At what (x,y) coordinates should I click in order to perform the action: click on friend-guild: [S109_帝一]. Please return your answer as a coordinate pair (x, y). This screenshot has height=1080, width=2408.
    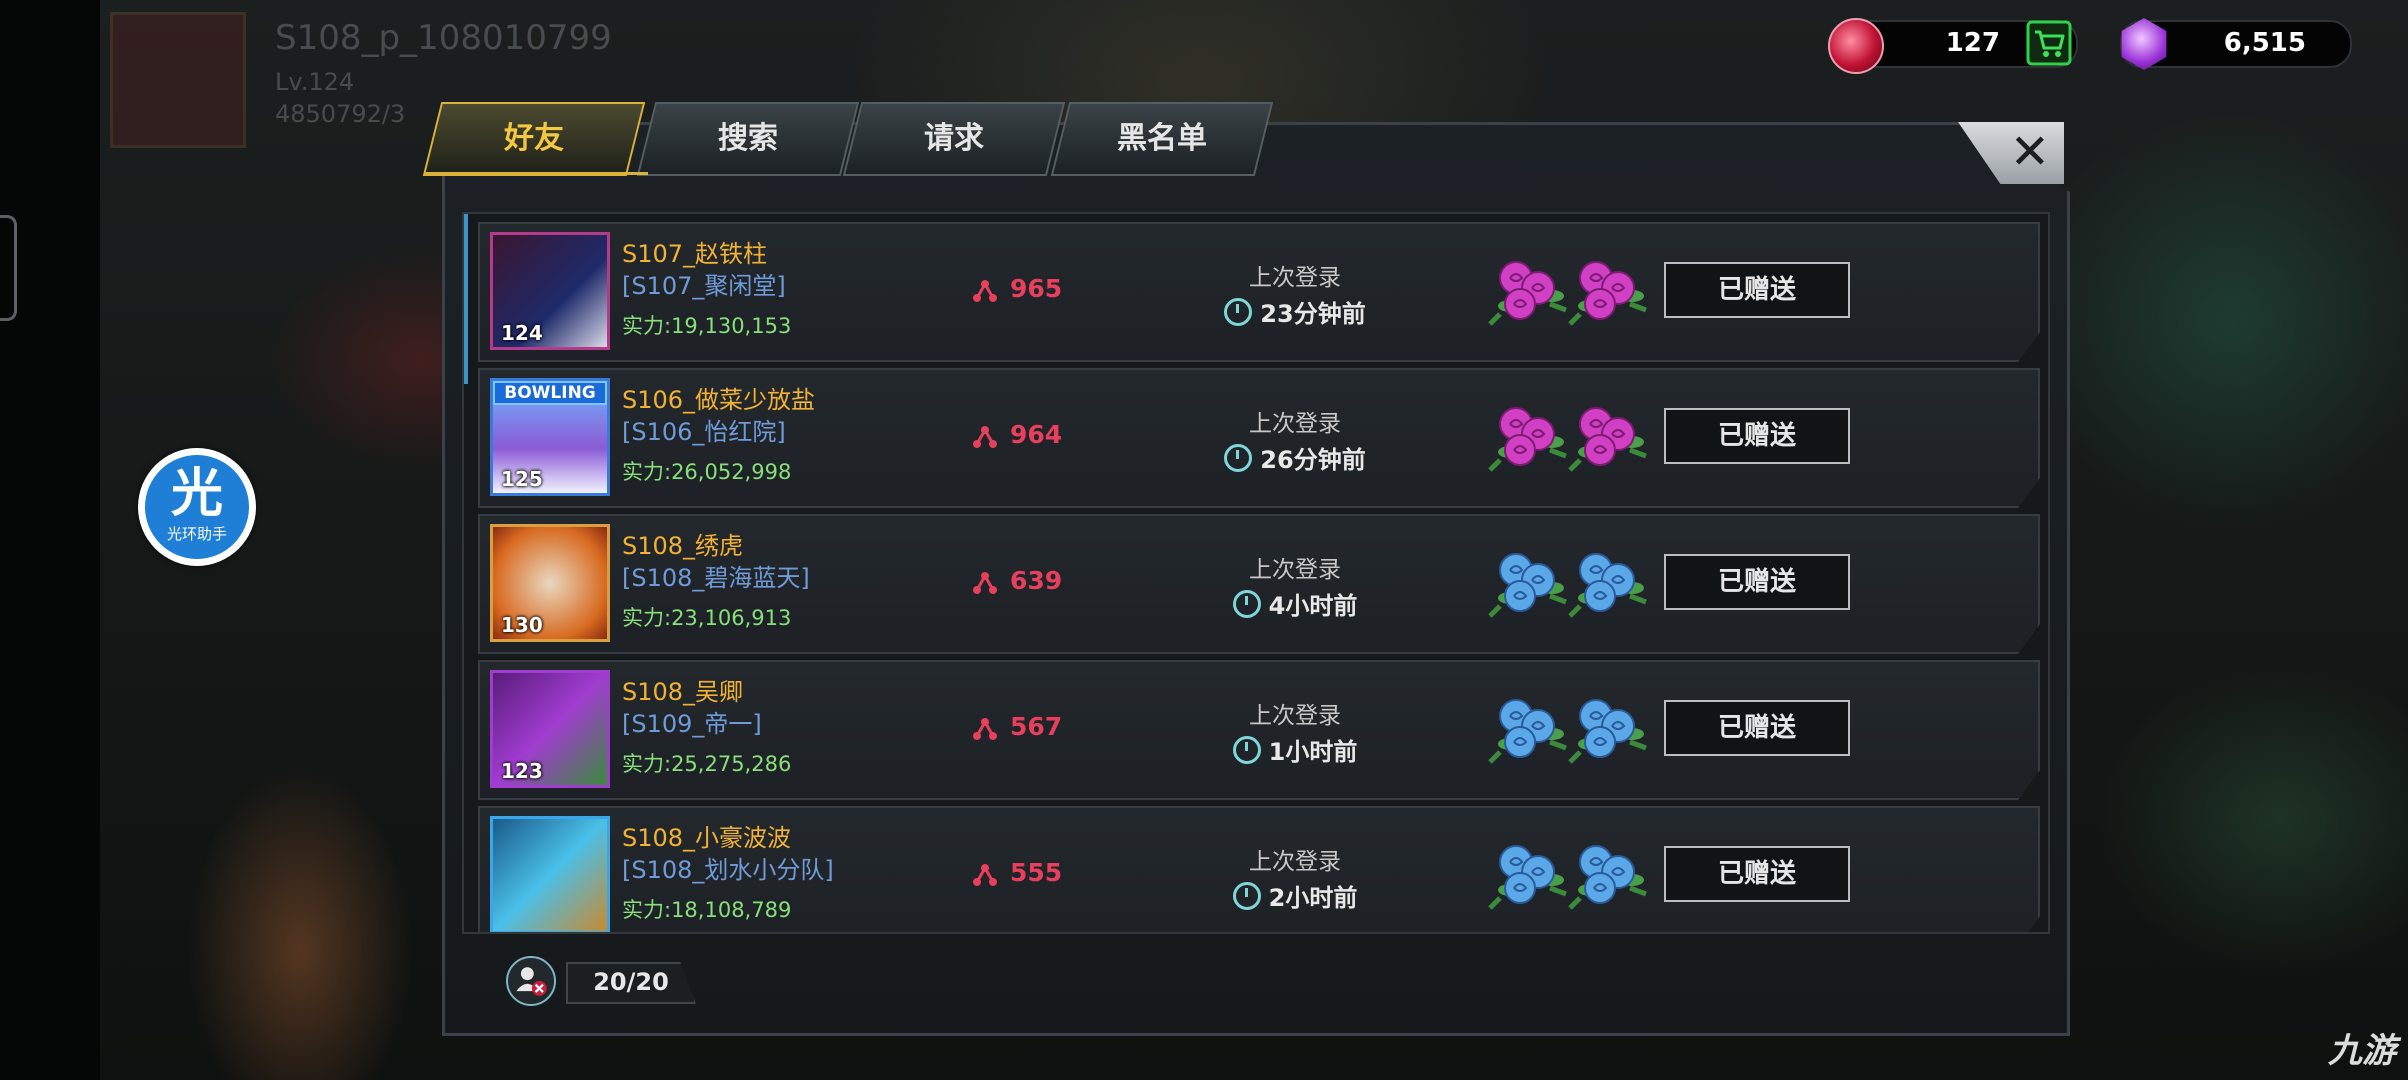
    Looking at the image, I should click on (692, 724).